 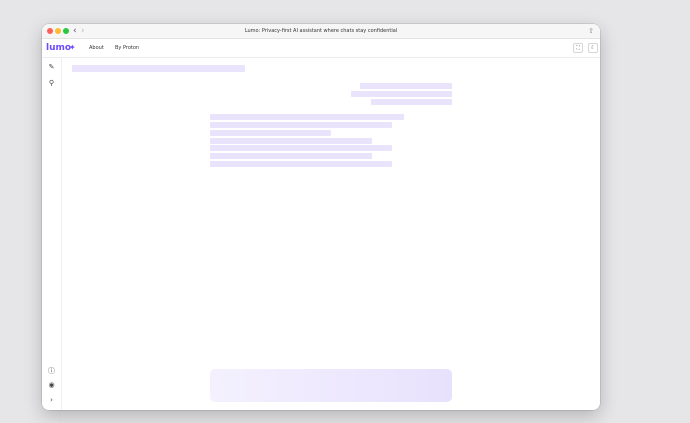 What do you see at coordinates (127, 48) in the screenshot?
I see `nav-by-proton-link: By Proton` at bounding box center [127, 48].